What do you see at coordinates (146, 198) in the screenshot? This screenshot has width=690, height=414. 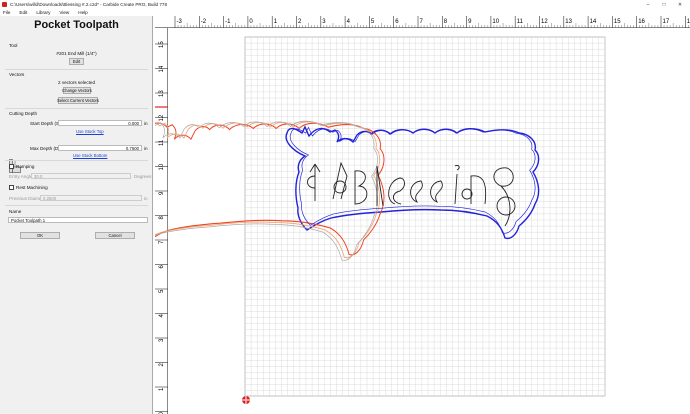 I see `previous-diameter-unit: in` at bounding box center [146, 198].